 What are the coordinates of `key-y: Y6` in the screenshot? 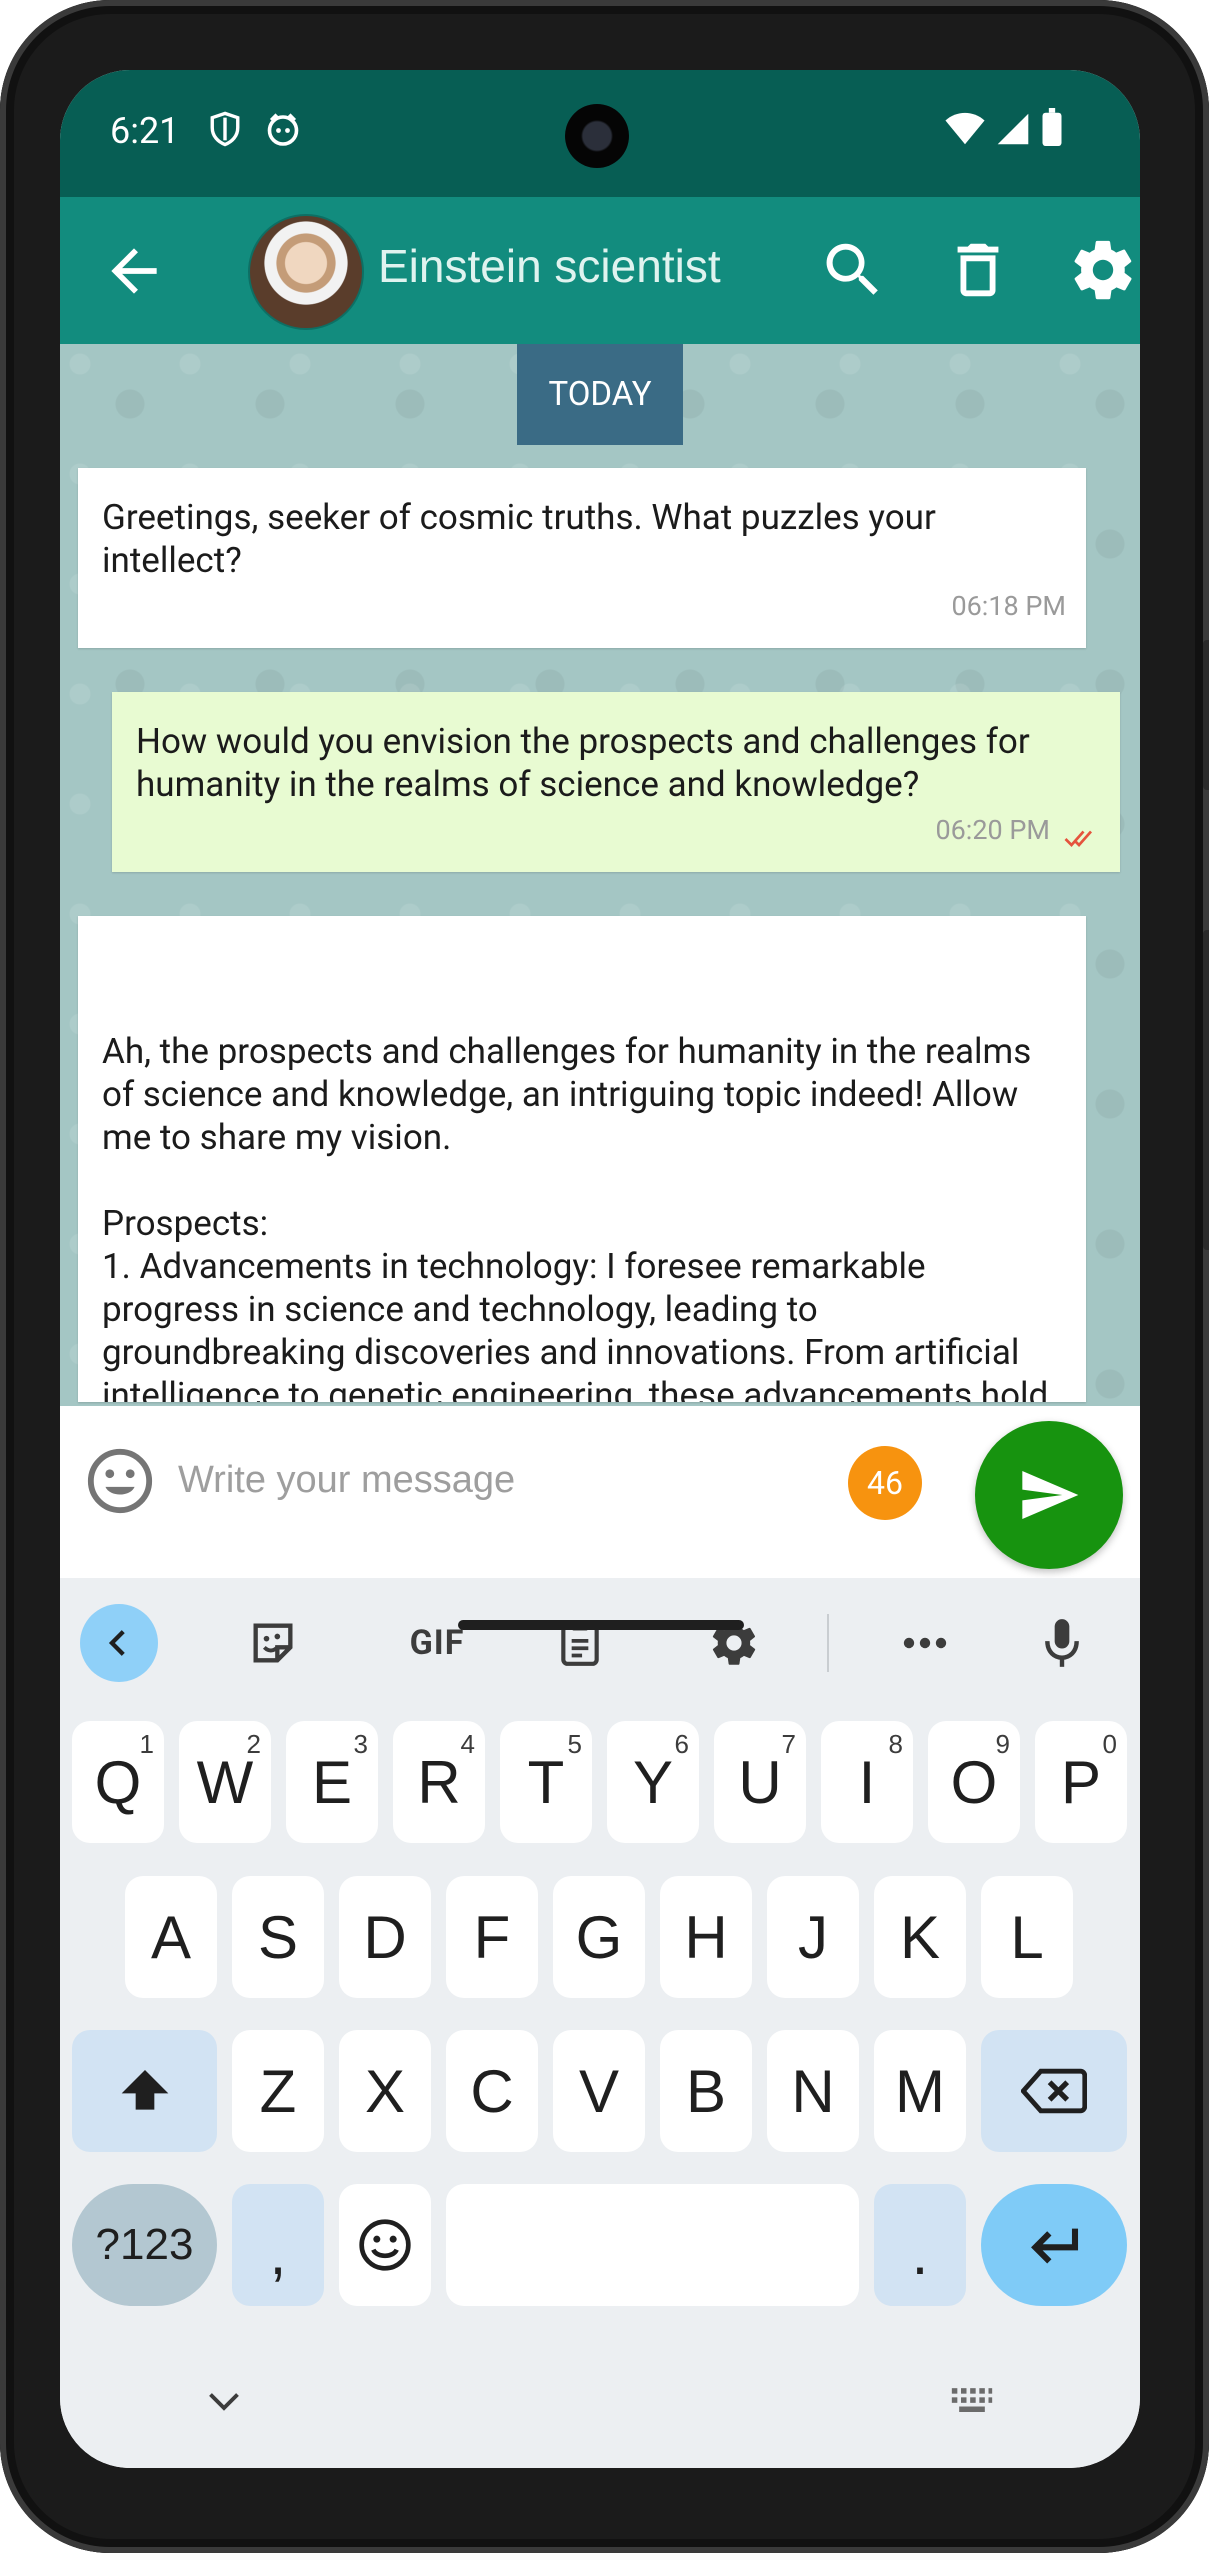 It's located at (653, 1782).